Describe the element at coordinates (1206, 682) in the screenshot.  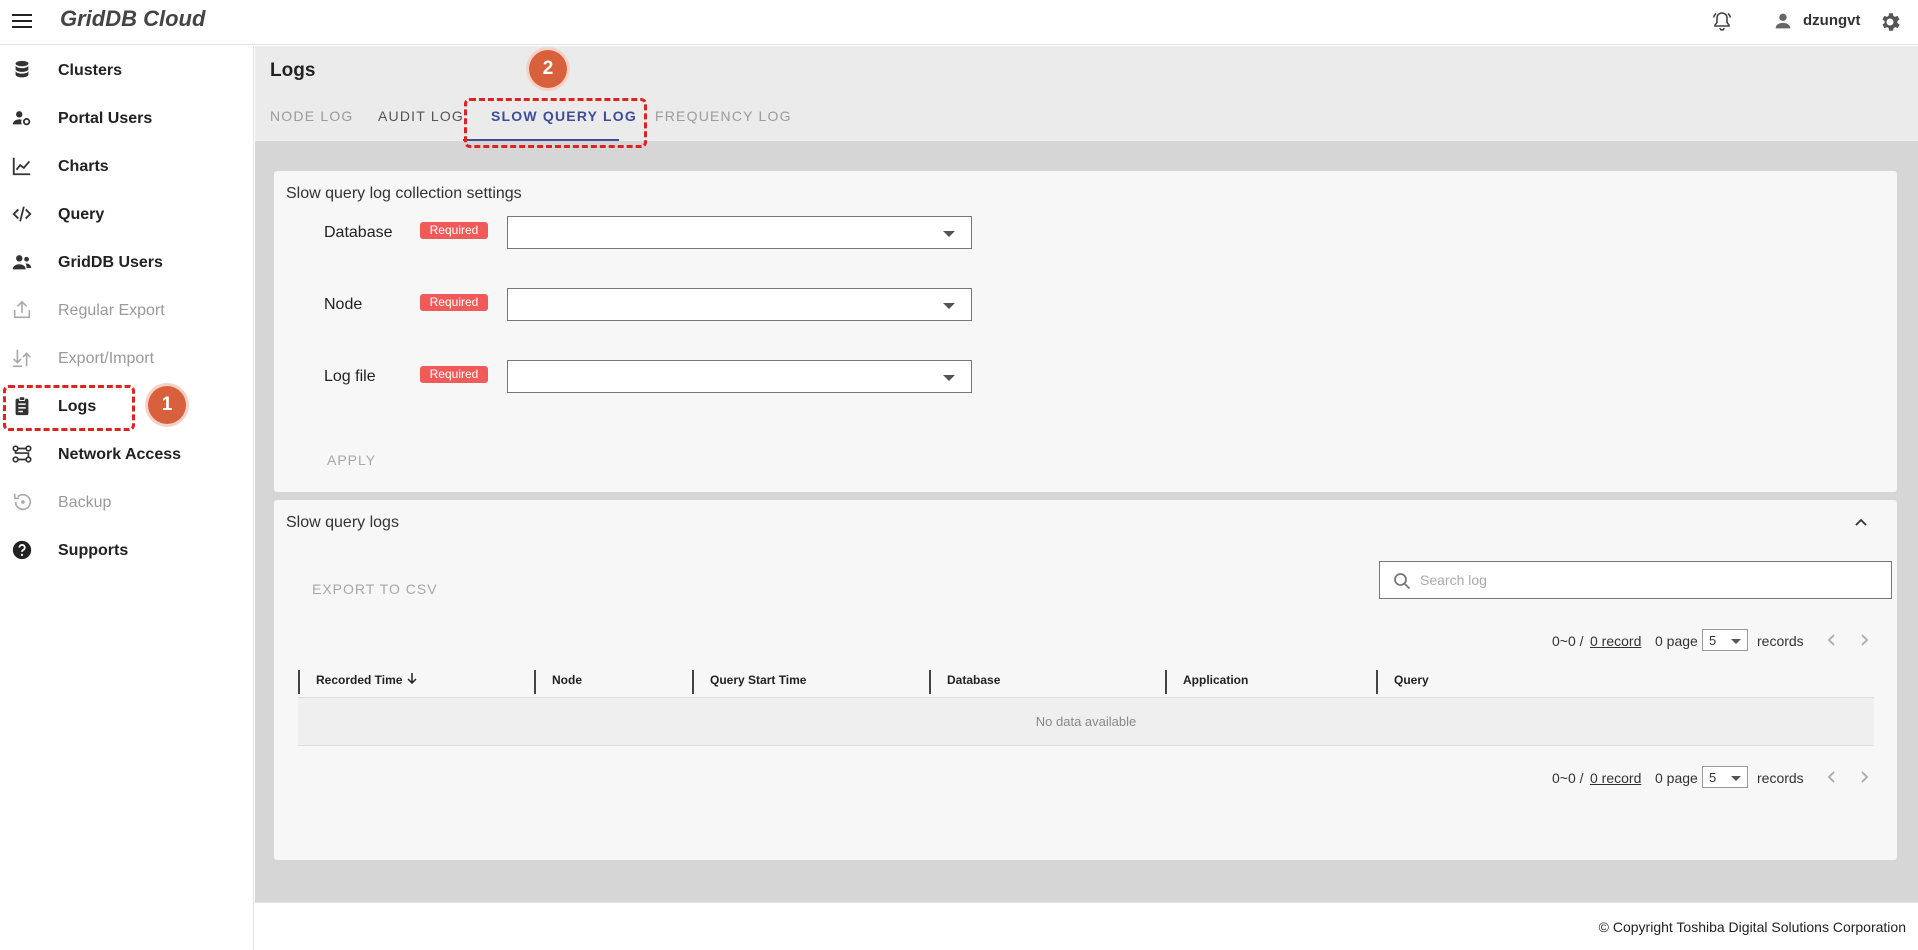
I see `column-application: Application` at that location.